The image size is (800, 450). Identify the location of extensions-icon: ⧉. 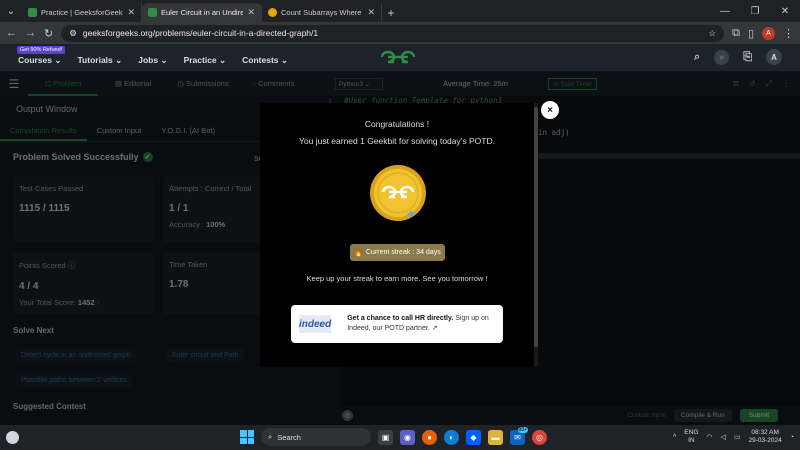
(736, 33).